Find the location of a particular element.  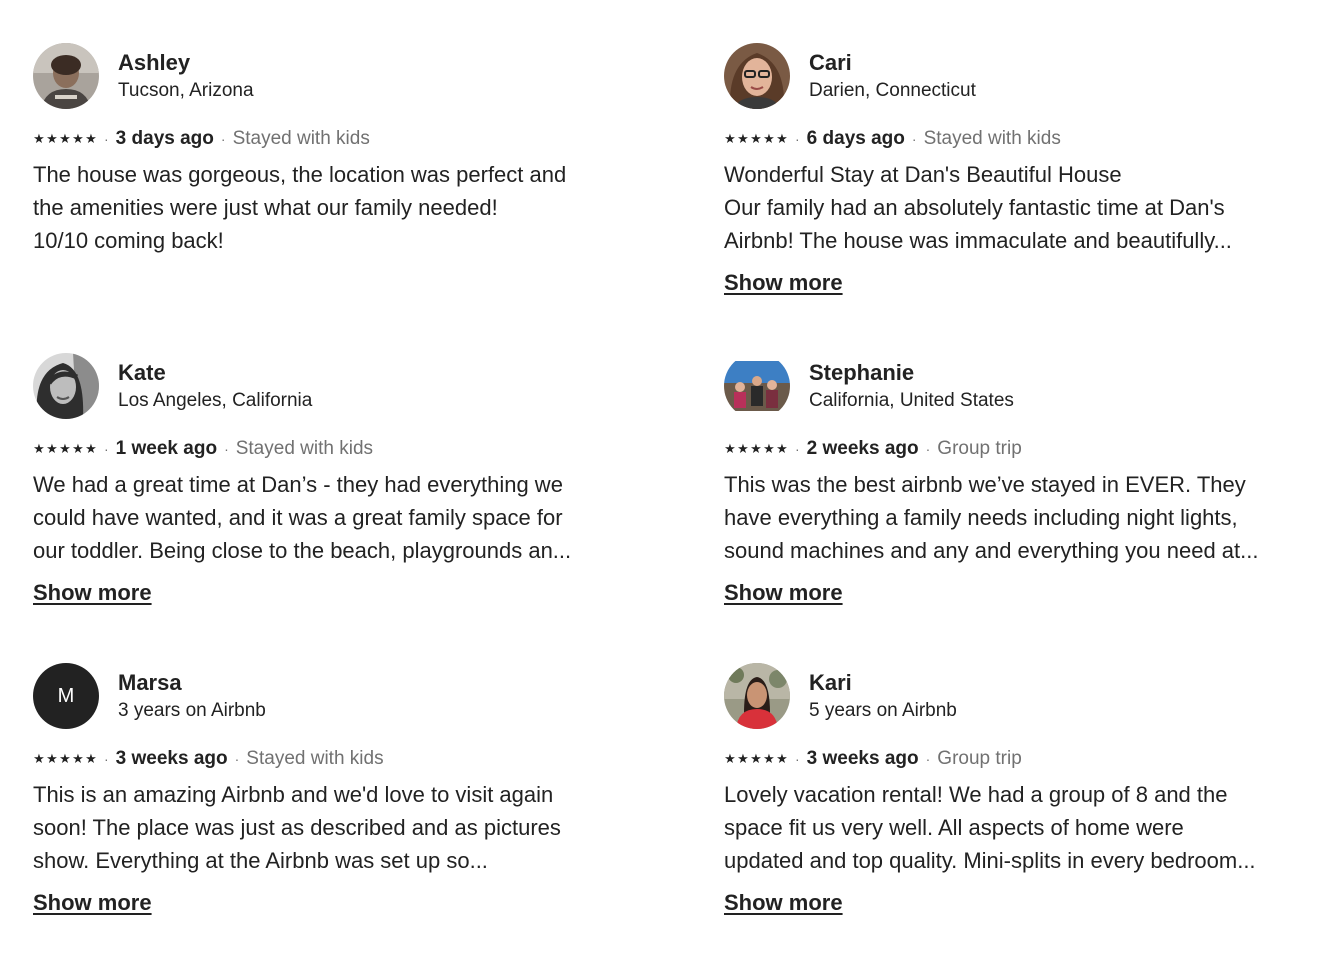

reviewer-location: California, United States is located at coordinates (911, 400).